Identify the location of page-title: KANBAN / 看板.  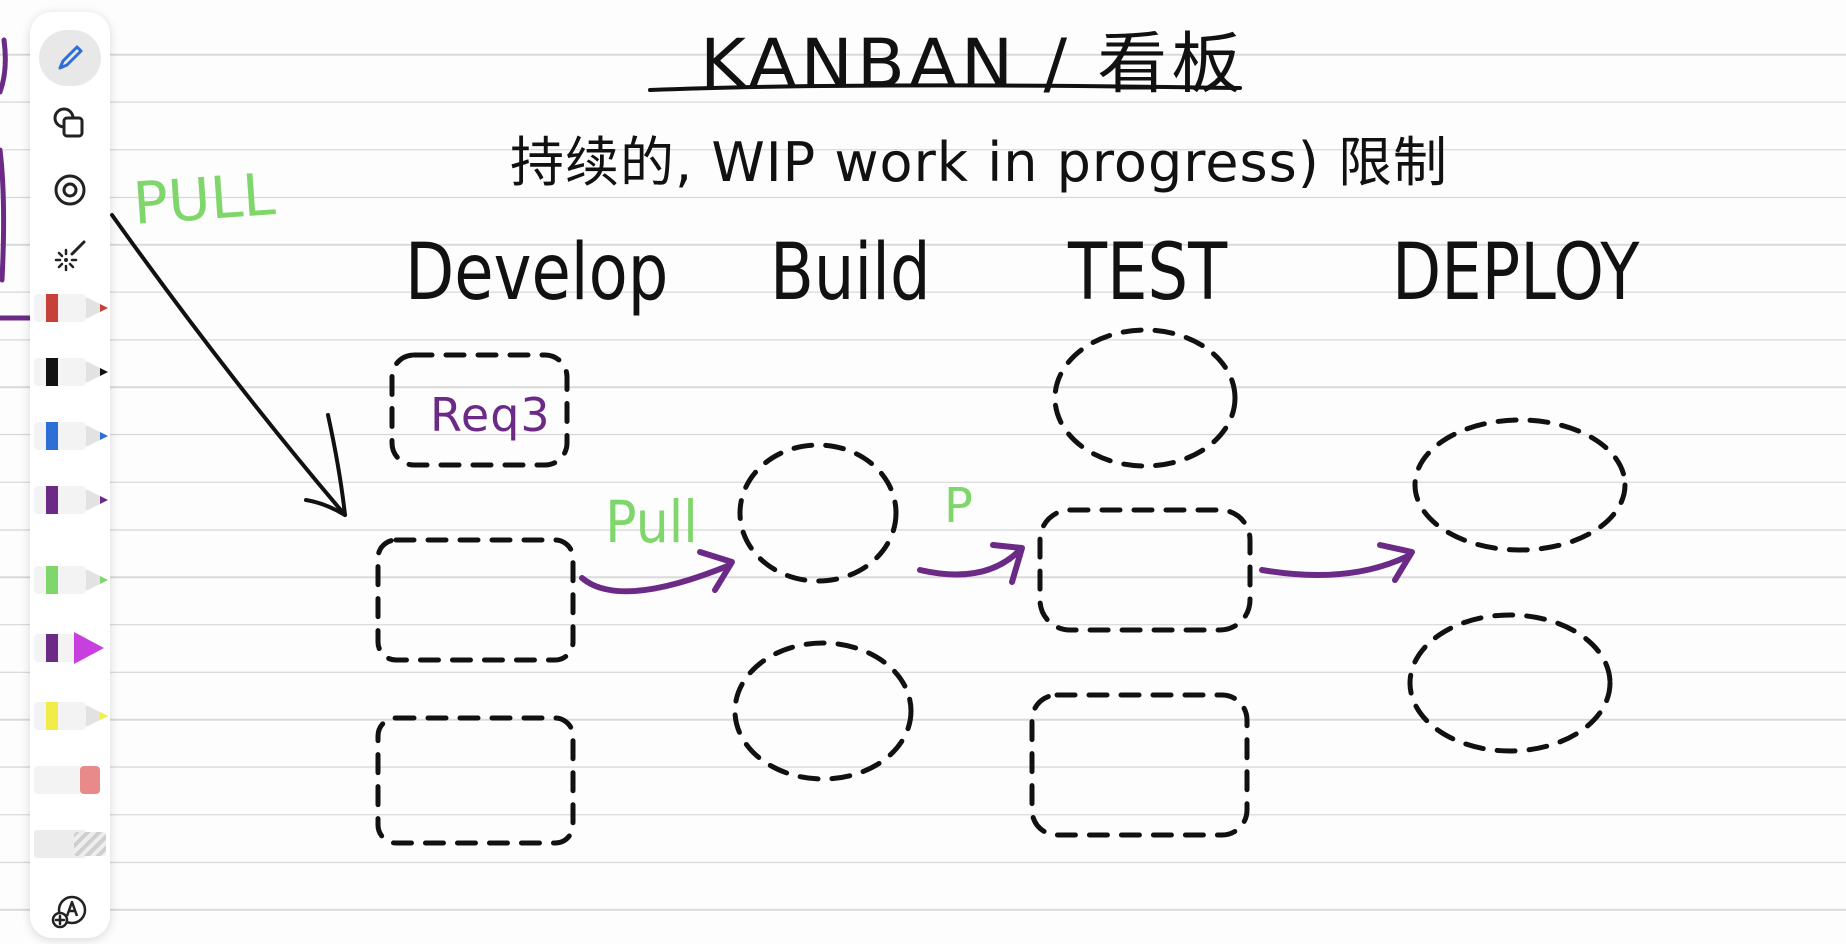
(973, 63).